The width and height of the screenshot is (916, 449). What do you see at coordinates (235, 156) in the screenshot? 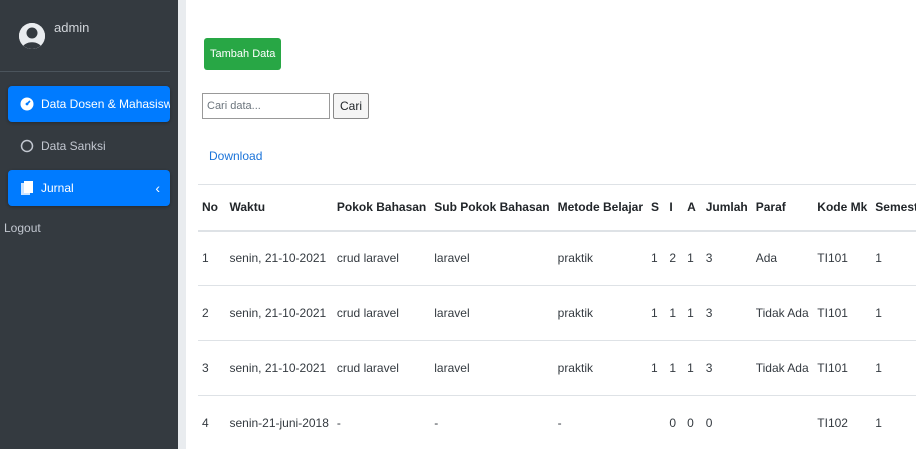
I see `download-link: Download` at bounding box center [235, 156].